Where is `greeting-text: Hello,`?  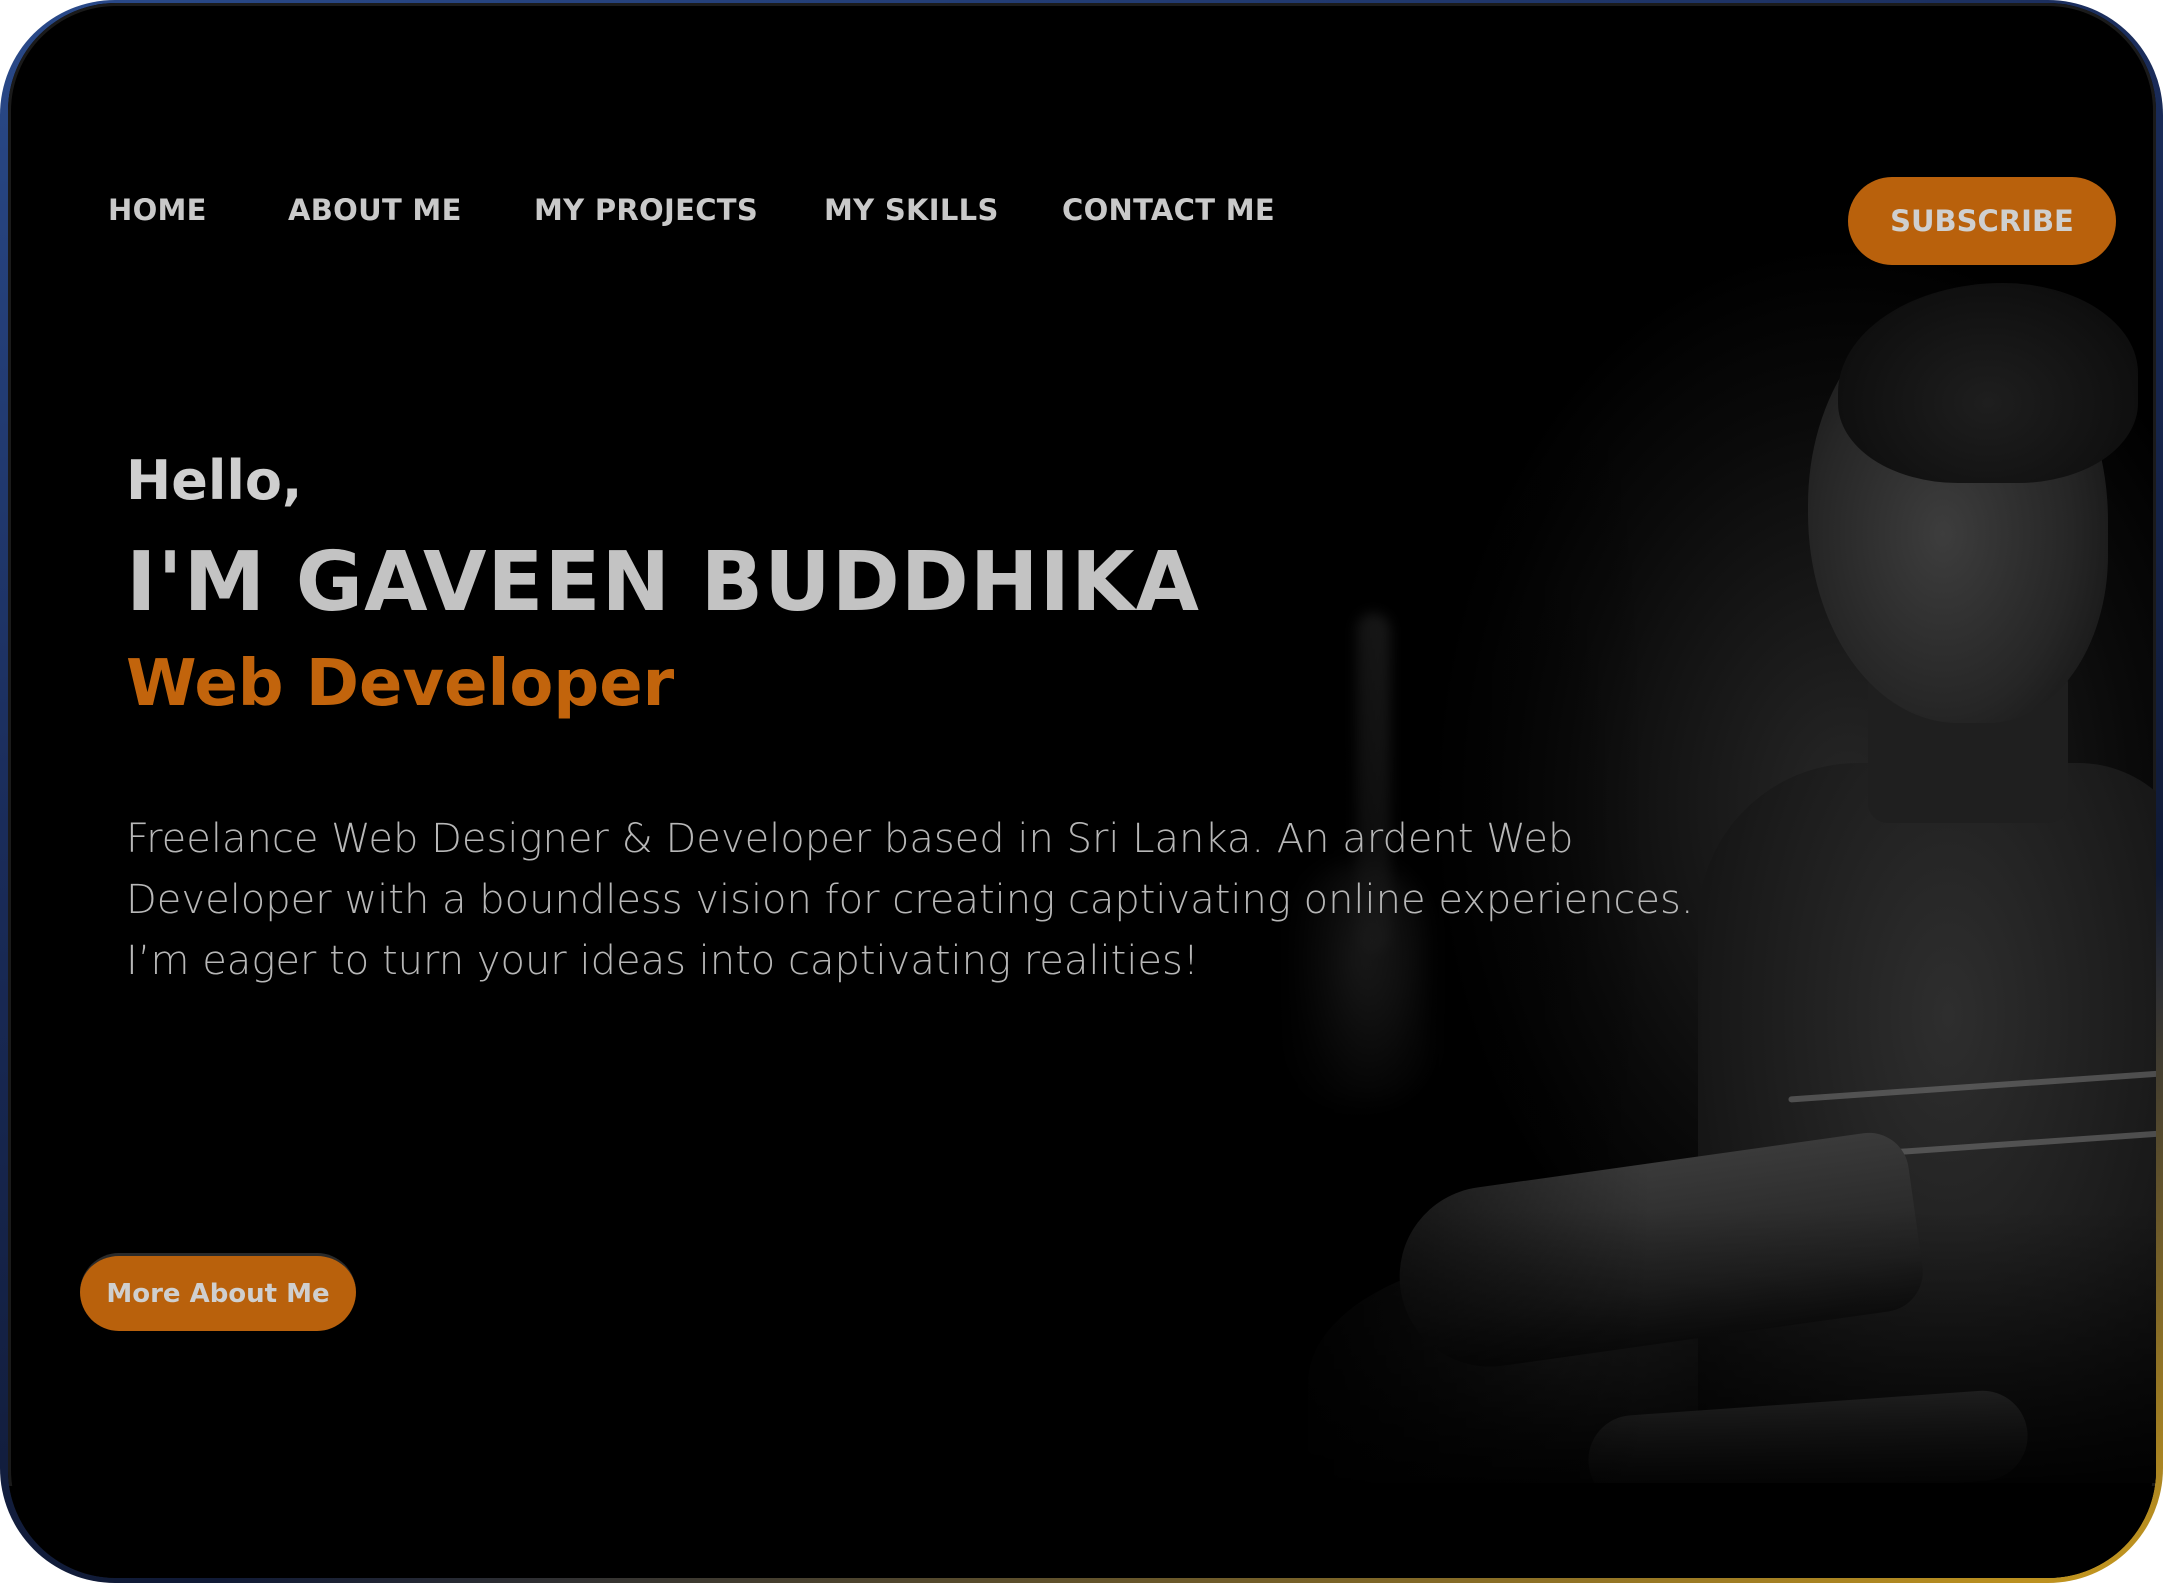
greeting-text: Hello, is located at coordinates (214, 480).